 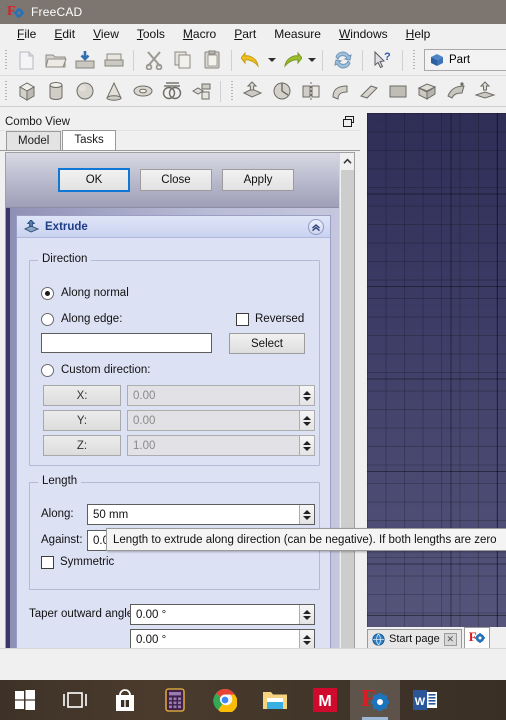 I want to click on calculator-button, so click(x=175, y=700).